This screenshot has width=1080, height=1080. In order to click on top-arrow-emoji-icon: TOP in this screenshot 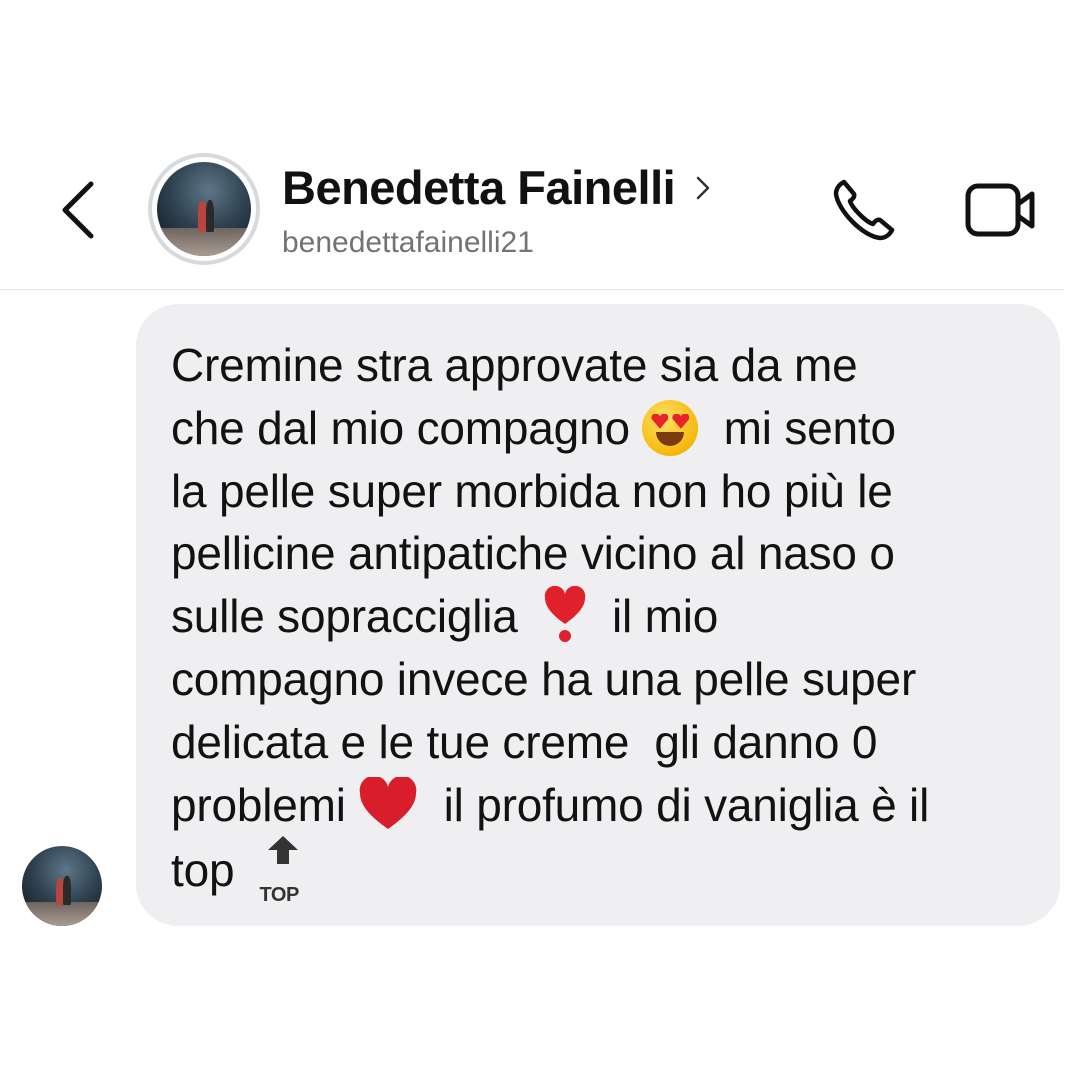, I will do `click(283, 871)`.